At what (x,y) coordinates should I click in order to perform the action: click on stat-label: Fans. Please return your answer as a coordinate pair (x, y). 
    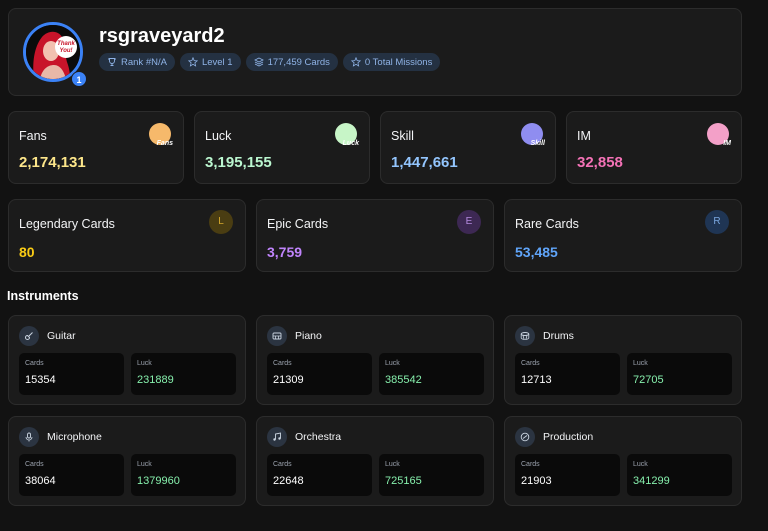
    Looking at the image, I should click on (33, 136).